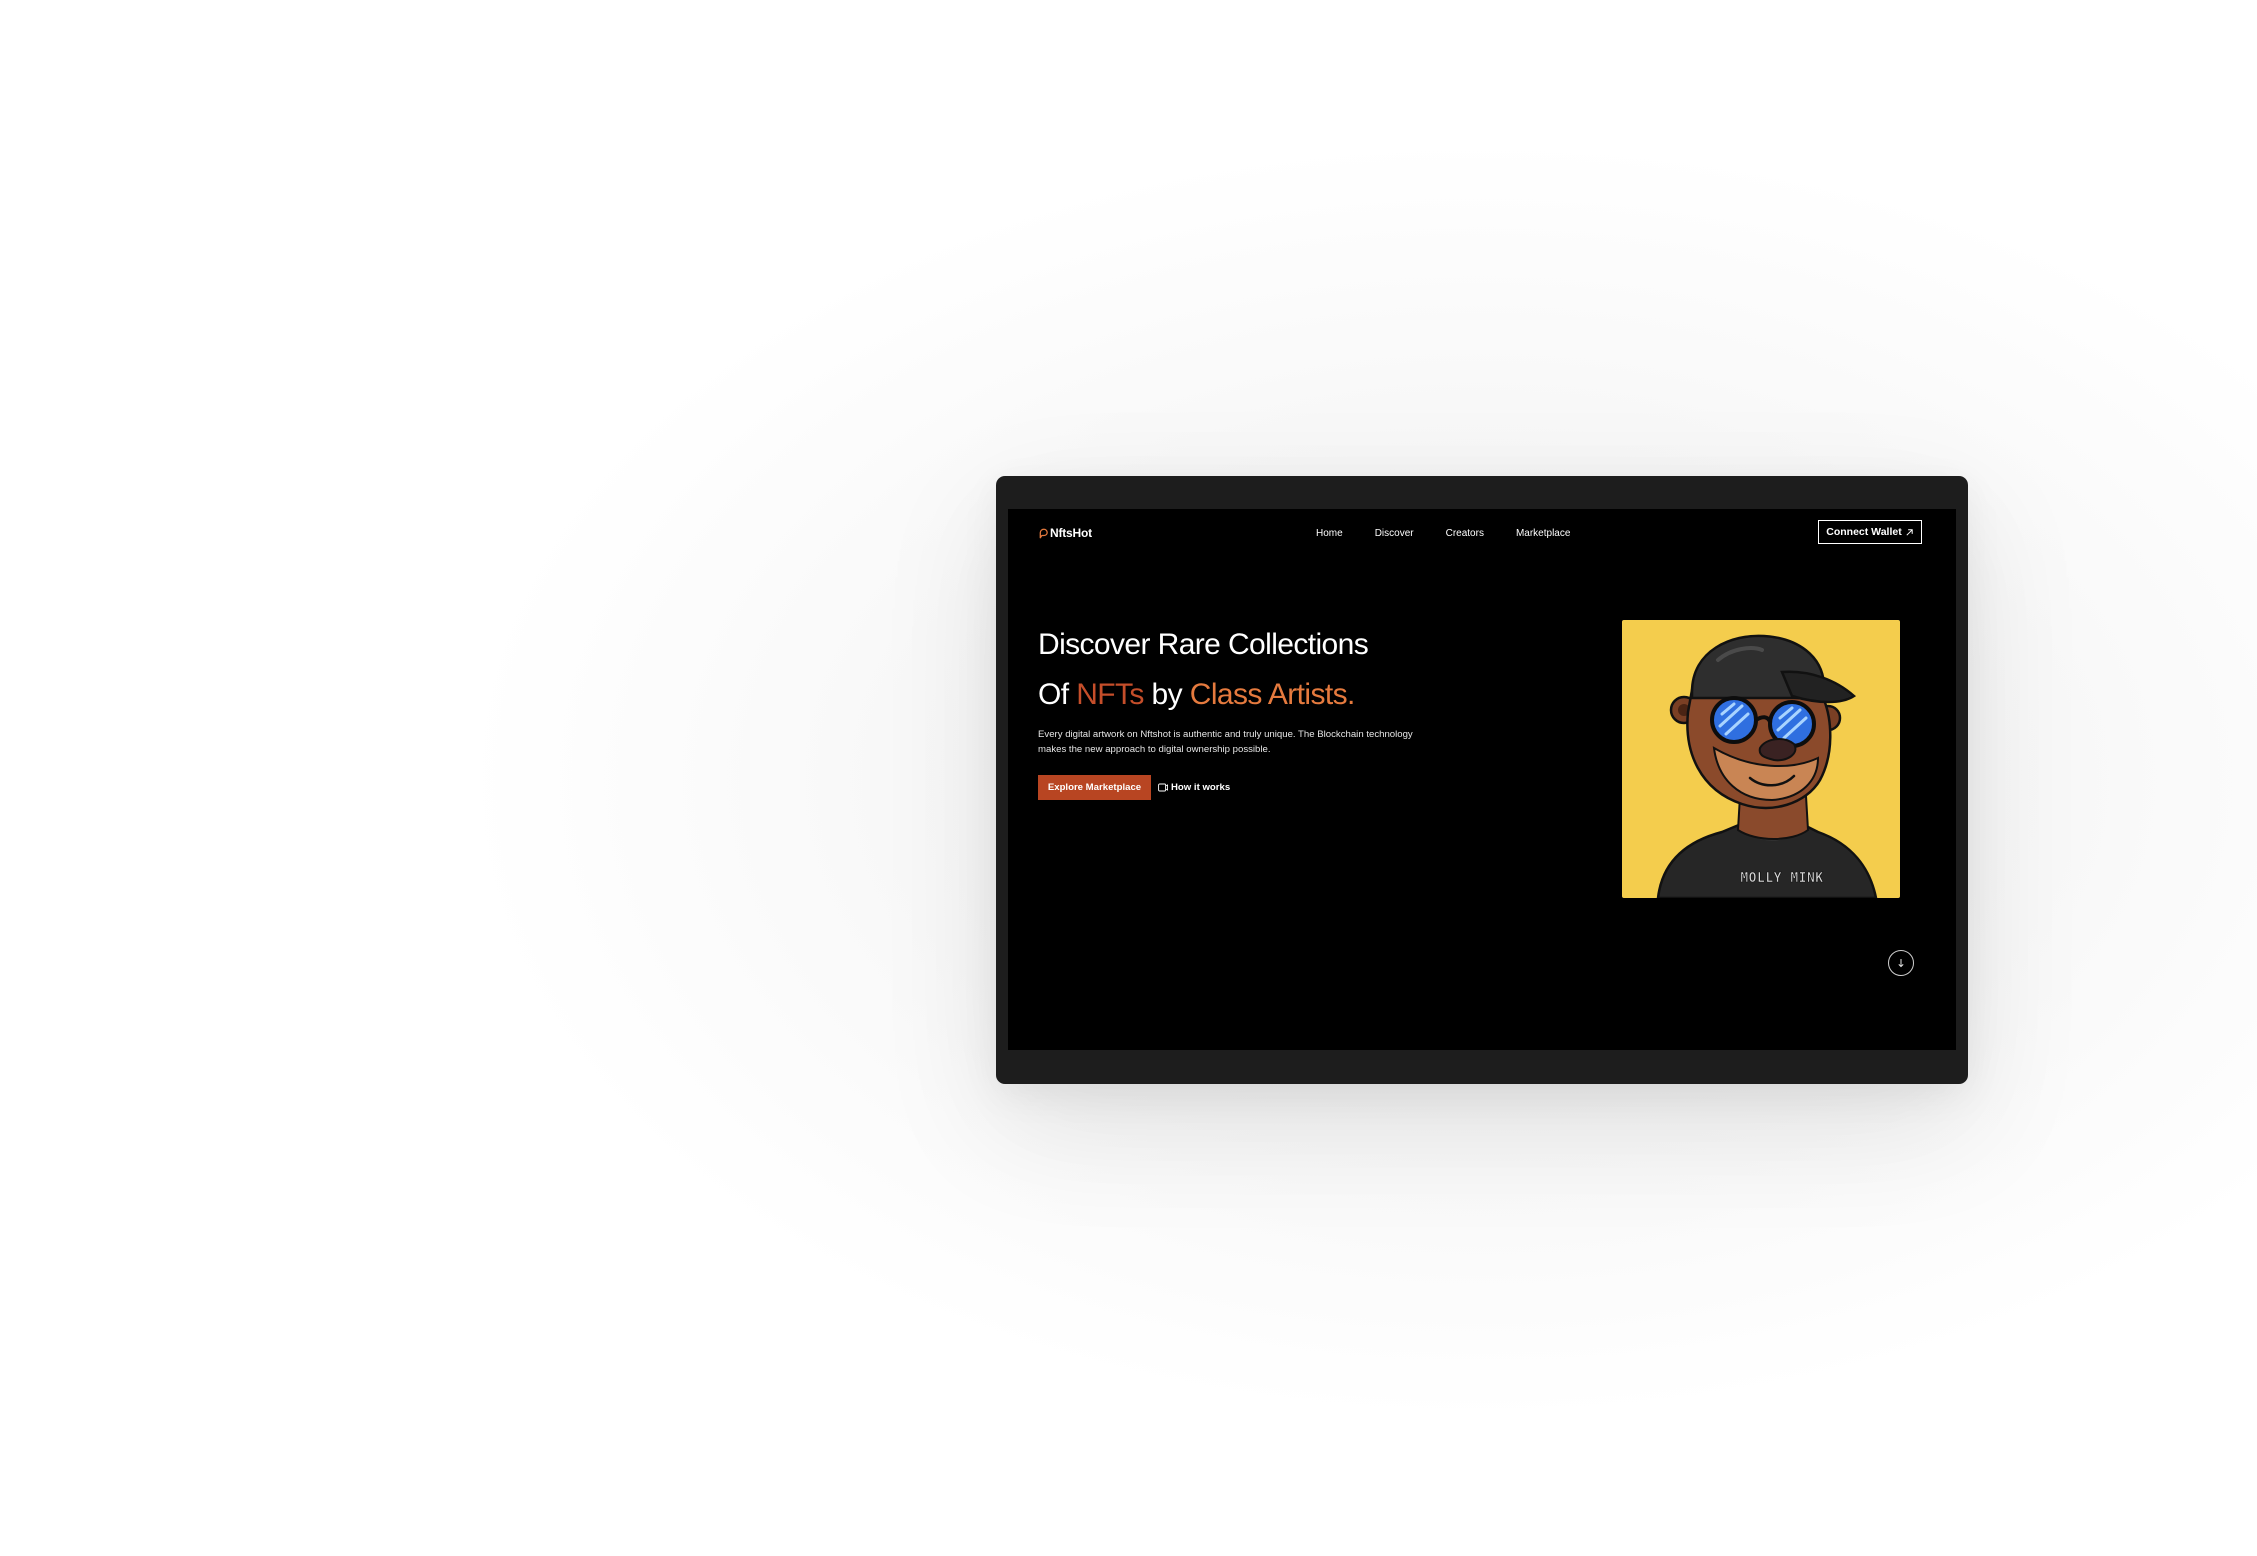  Describe the element at coordinates (1043, 533) in the screenshot. I see `flame-pin-icon` at that location.